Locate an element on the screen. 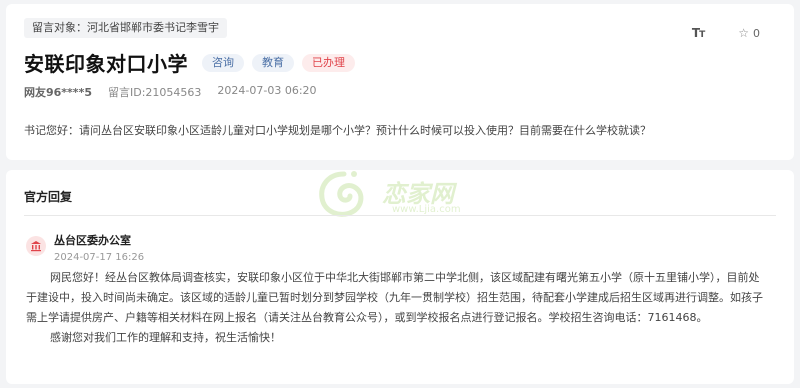 The height and width of the screenshot is (388, 800). reply-time: 2024-07-17 16:26 is located at coordinates (99, 257).